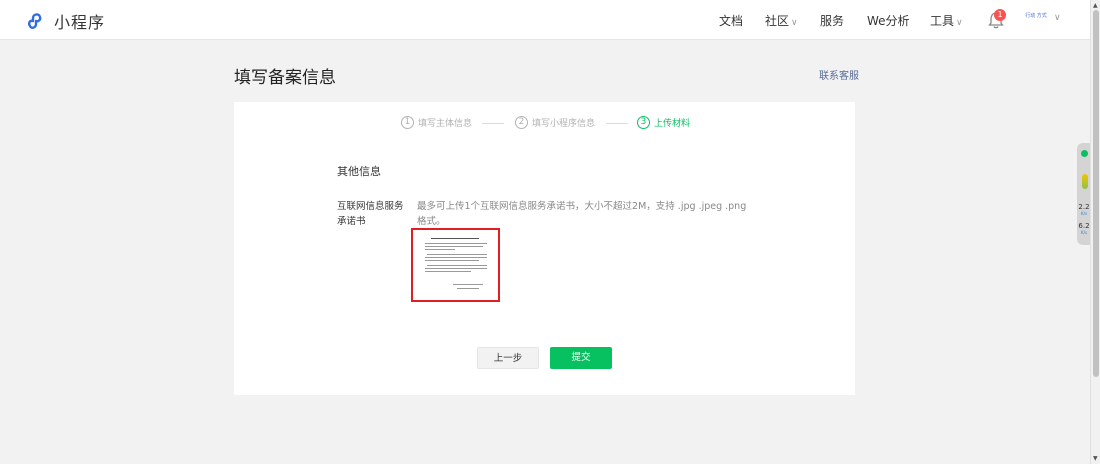 Image resolution: width=1100 pixels, height=464 pixels. Describe the element at coordinates (1036, 20) in the screenshot. I see `avatar: 行动 方式` at that location.